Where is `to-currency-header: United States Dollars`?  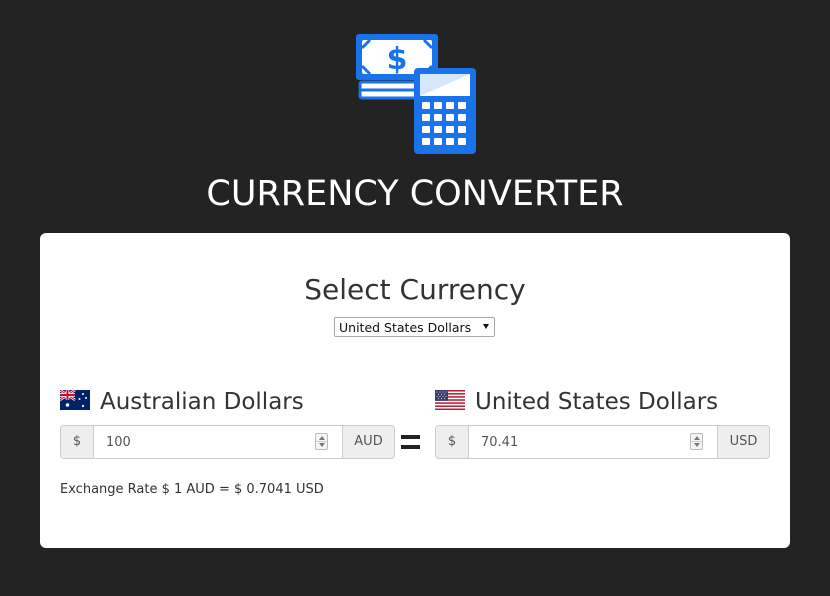
to-currency-header: United States Dollars is located at coordinates (602, 403).